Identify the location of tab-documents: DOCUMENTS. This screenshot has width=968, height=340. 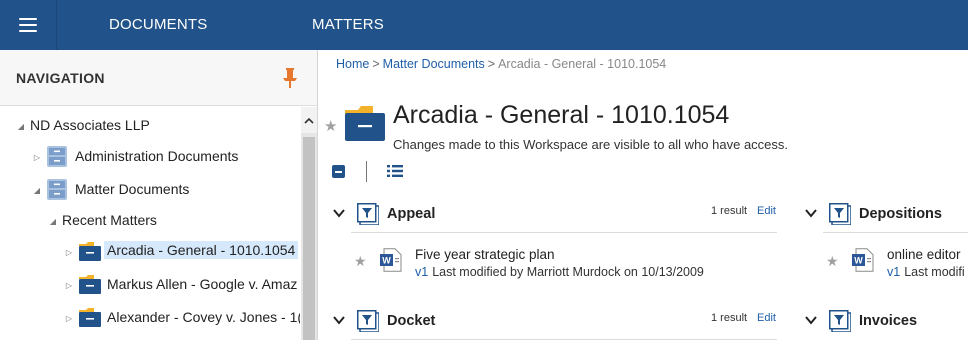
(158, 25).